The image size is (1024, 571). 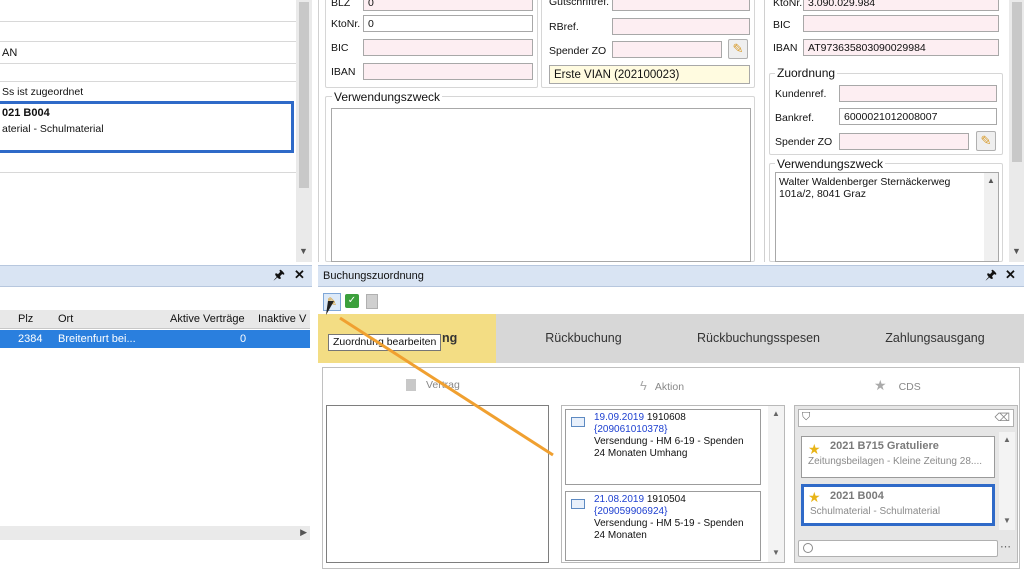 I want to click on annotation-arrow, so click(x=446, y=386).